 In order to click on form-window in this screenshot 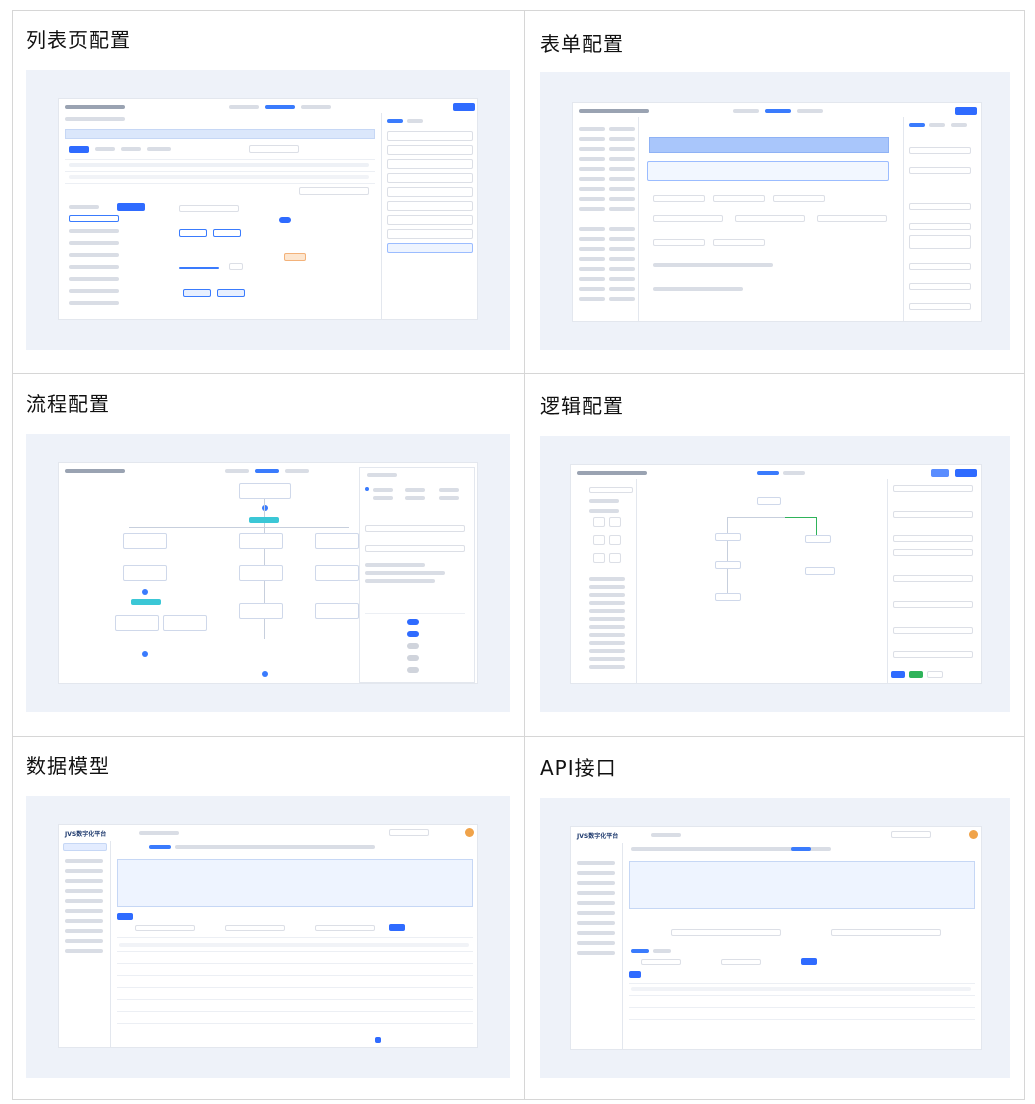, I will do `click(777, 212)`.